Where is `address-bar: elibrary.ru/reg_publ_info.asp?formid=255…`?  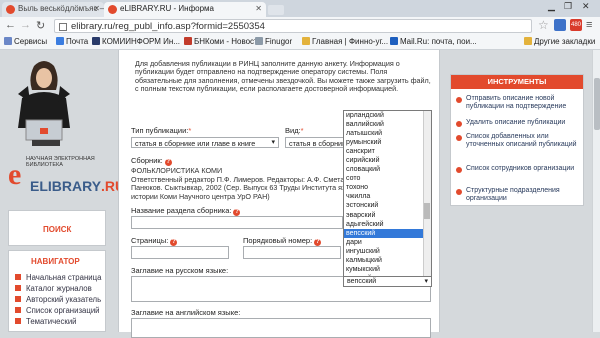
address-bar: elibrary.ru/reg_publ_info.asp?formid=255… is located at coordinates (293, 26).